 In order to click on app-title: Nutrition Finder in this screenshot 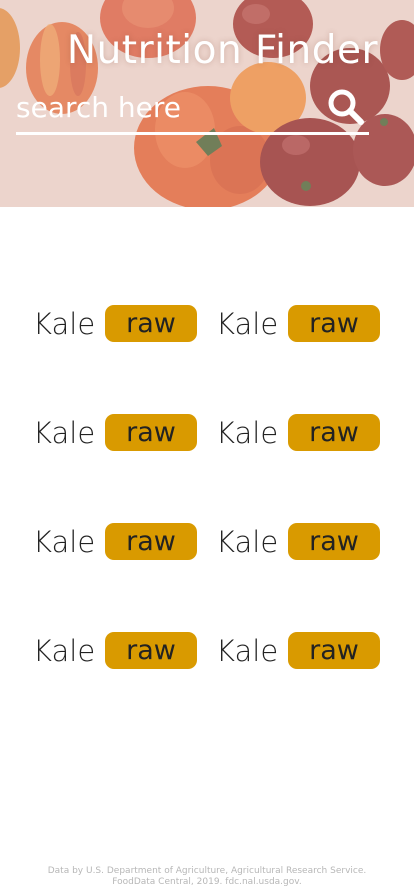, I will do `click(222, 50)`.